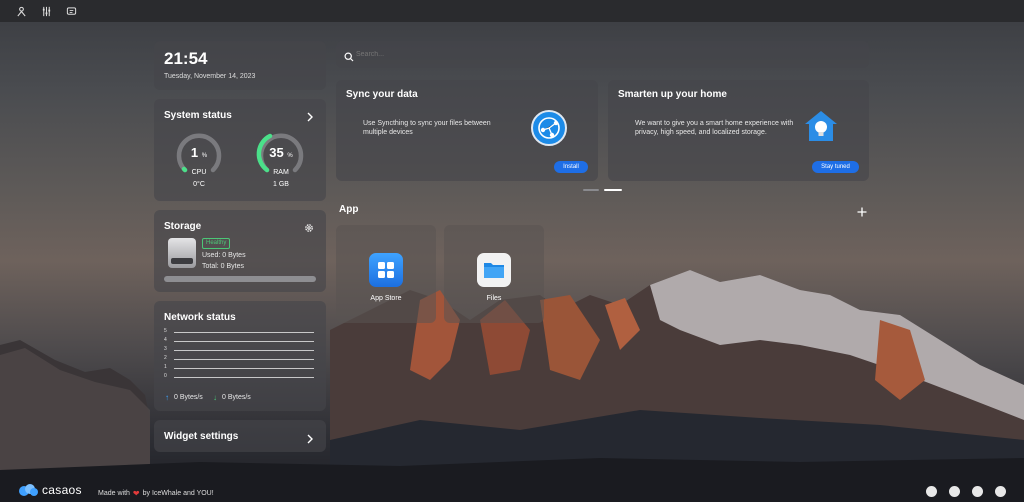  I want to click on upload-arrow-icon: ↑, so click(167, 397).